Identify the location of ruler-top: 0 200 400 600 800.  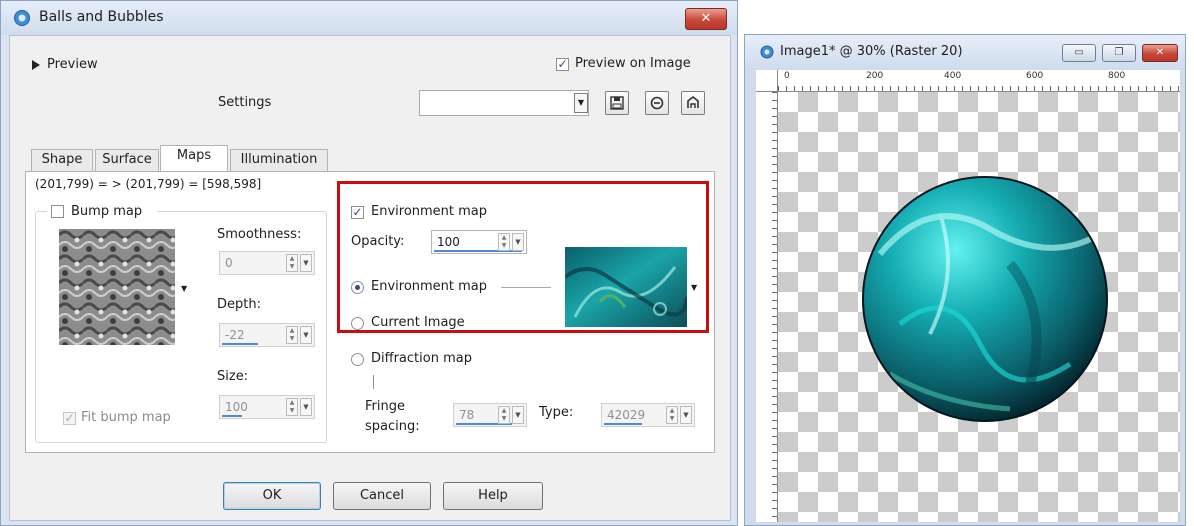
(979, 81).